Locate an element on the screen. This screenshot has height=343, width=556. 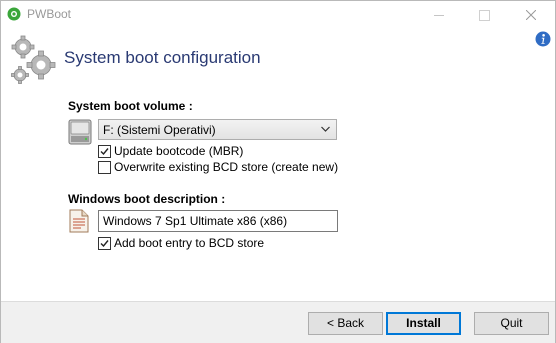
minimize-icon is located at coordinates (439, 15).